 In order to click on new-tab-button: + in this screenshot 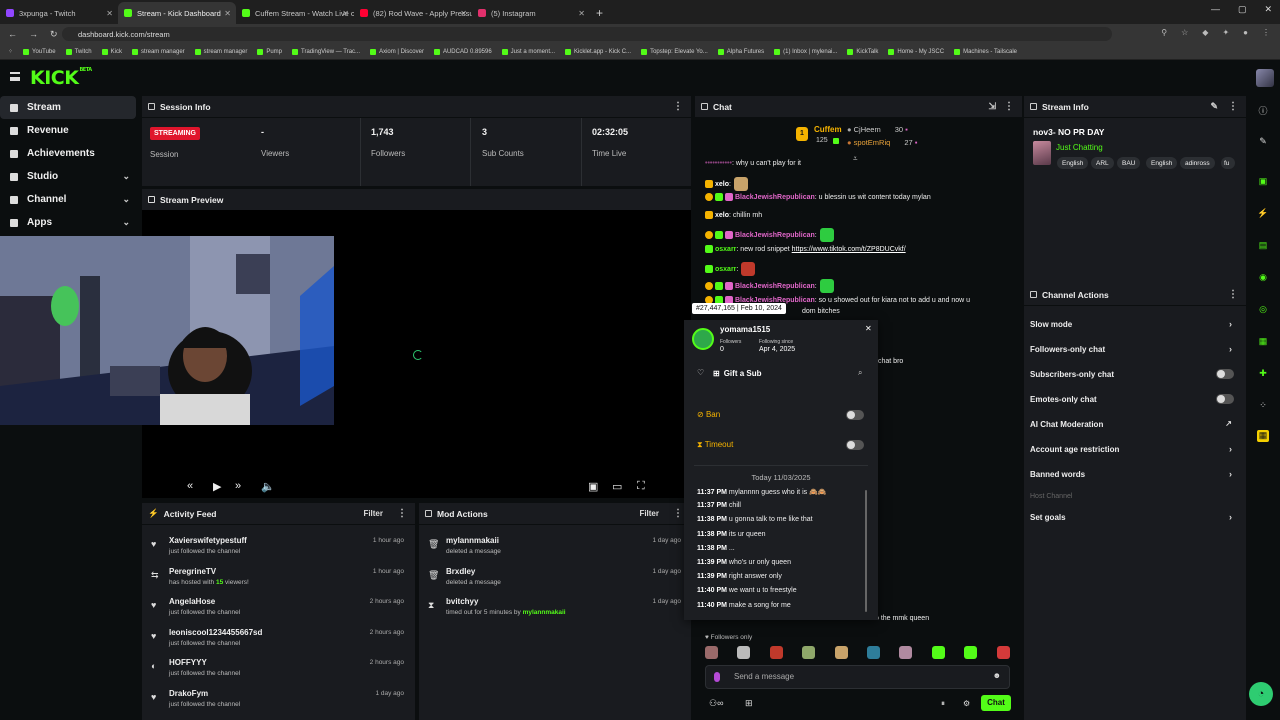, I will do `click(599, 13)`.